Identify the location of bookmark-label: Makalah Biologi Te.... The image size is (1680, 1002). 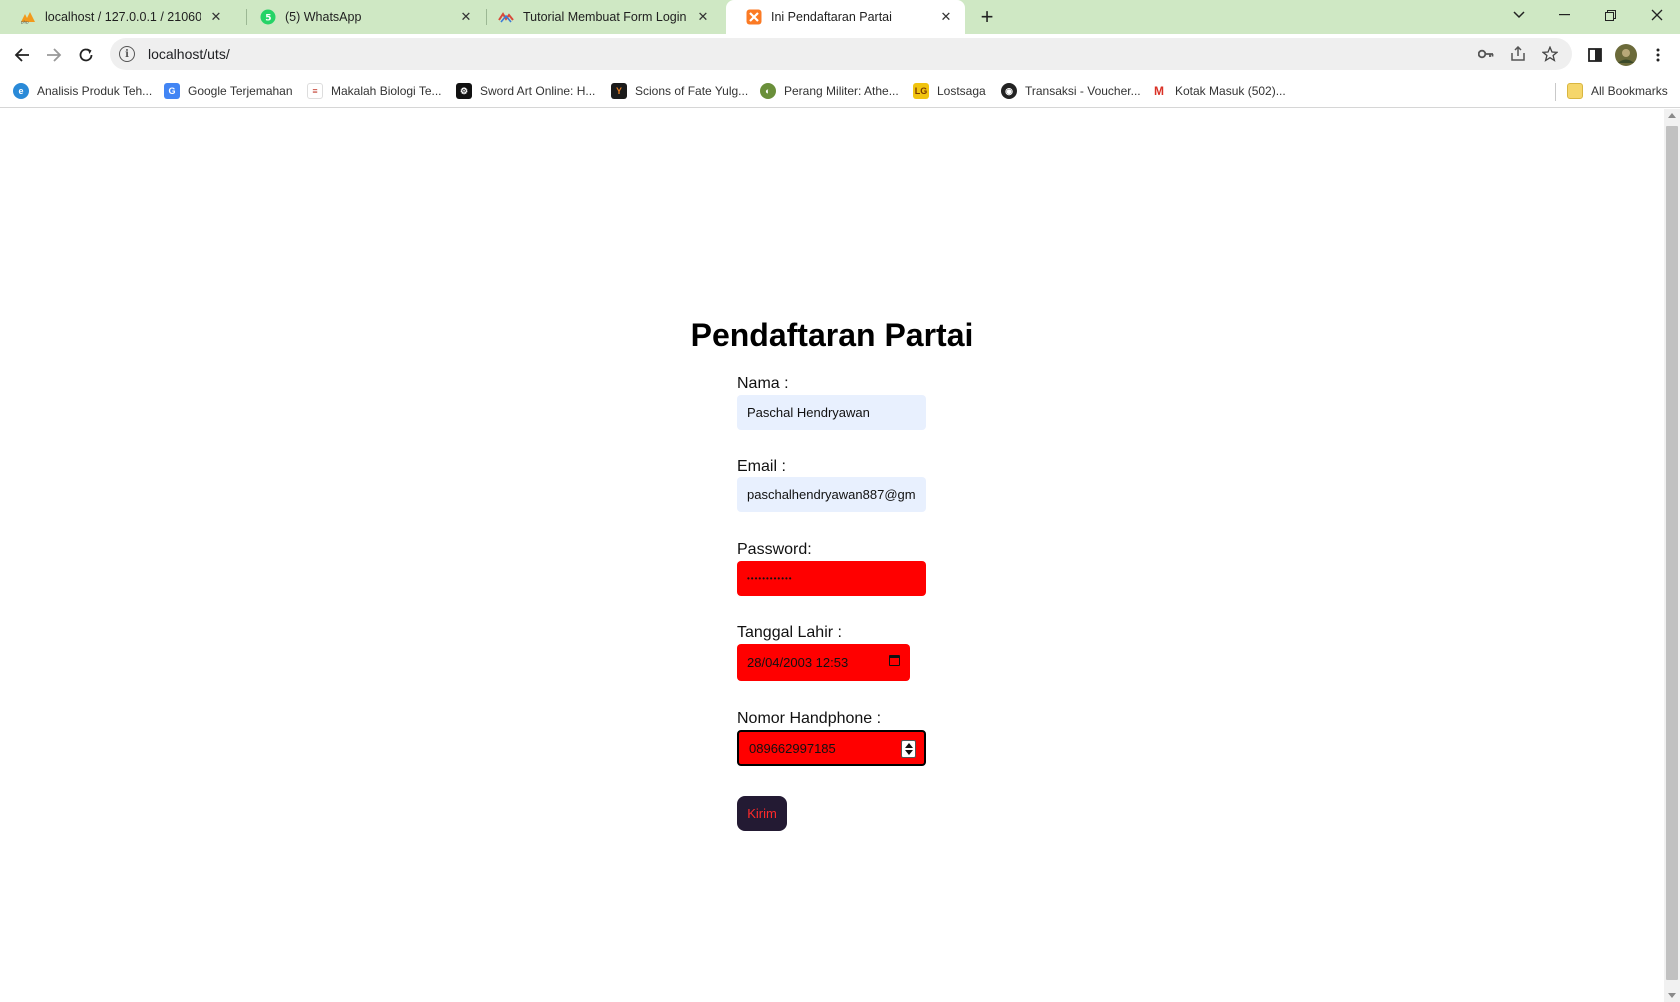
(386, 91).